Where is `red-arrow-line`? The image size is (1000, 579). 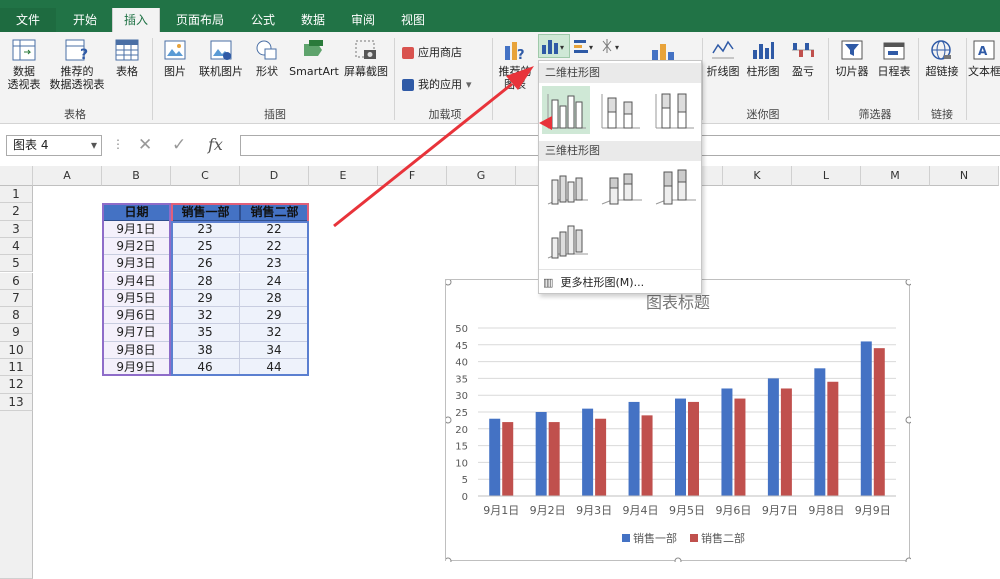
red-arrow-line is located at coordinates (423, 155).